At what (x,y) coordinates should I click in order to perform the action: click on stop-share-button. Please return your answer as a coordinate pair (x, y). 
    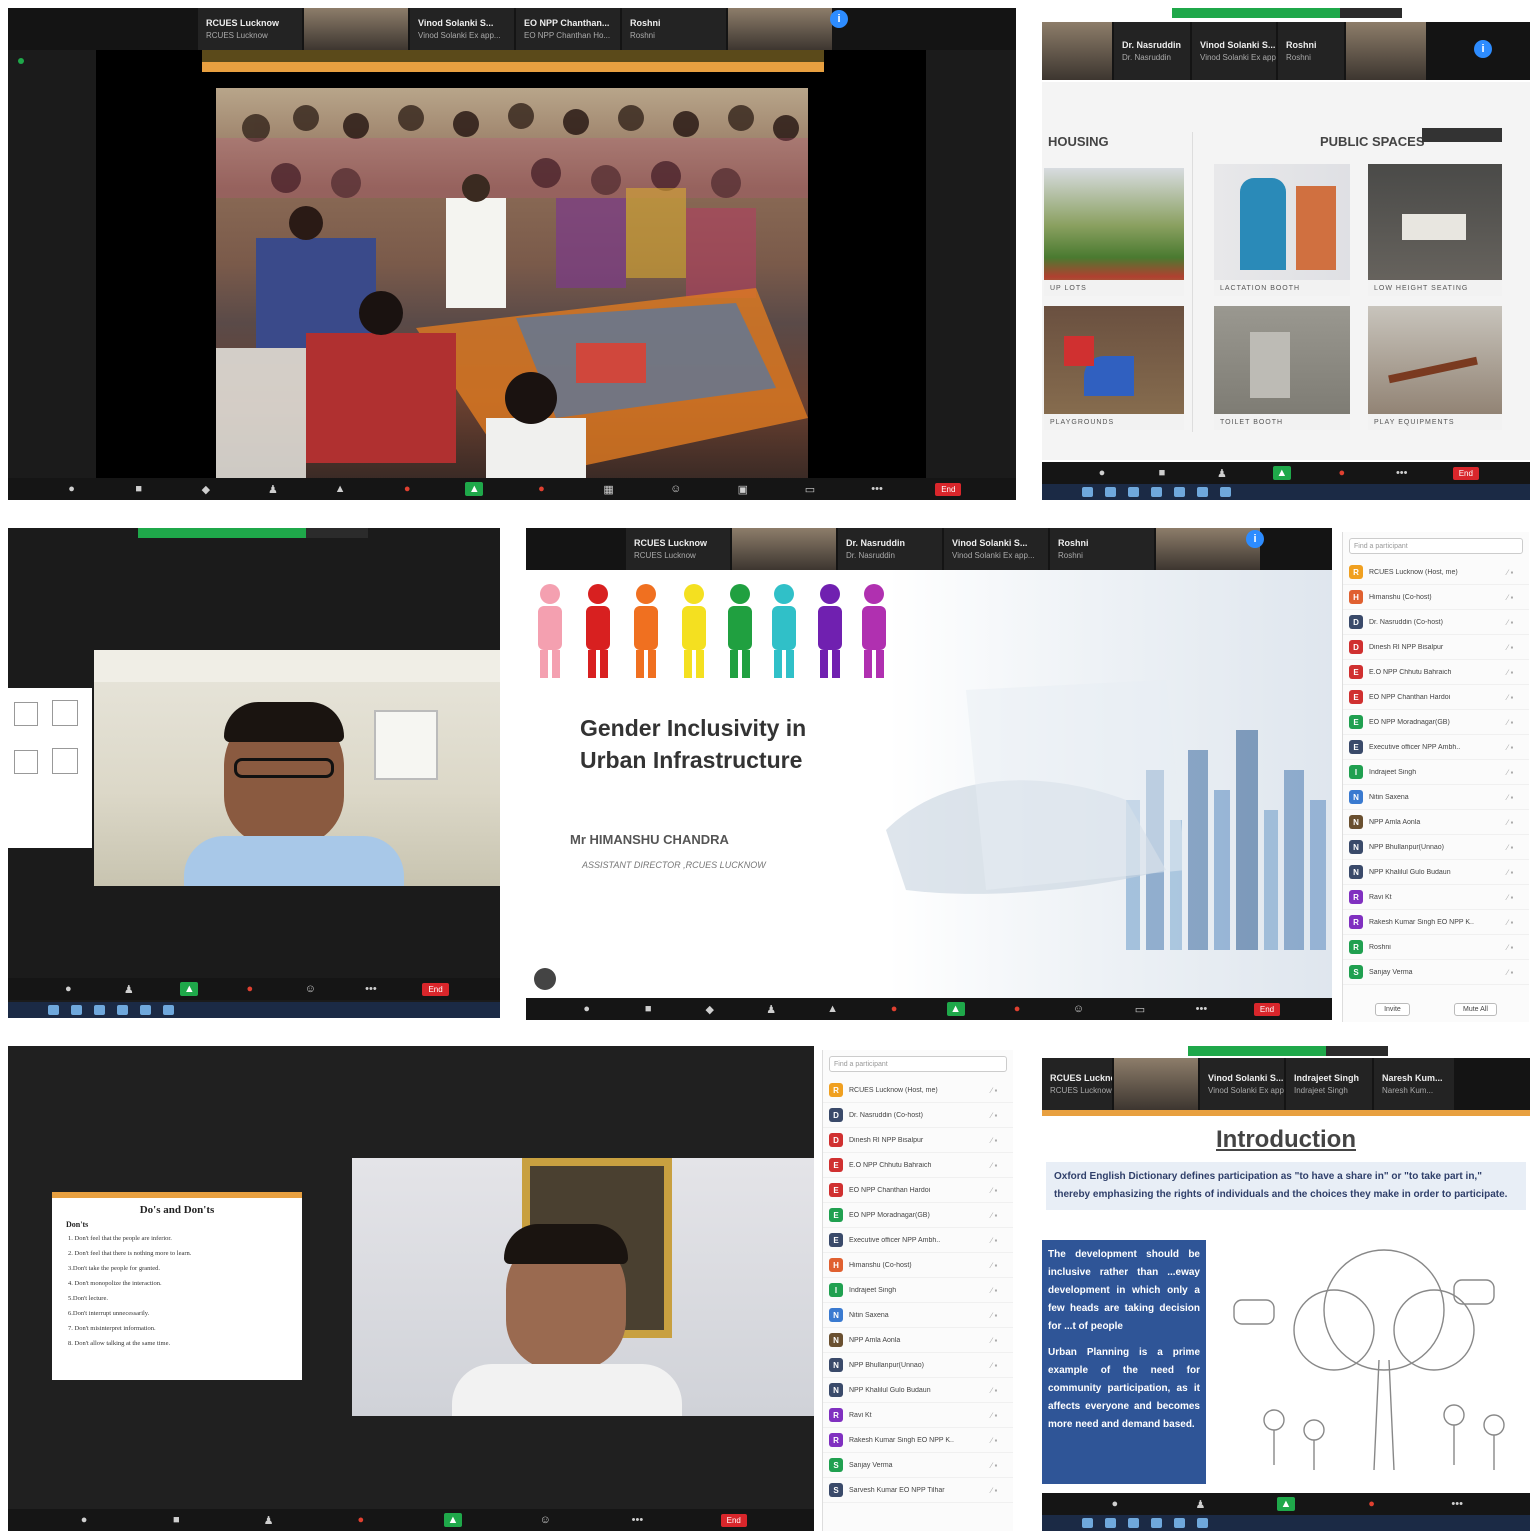
    Looking at the image, I should click on (1371, 13).